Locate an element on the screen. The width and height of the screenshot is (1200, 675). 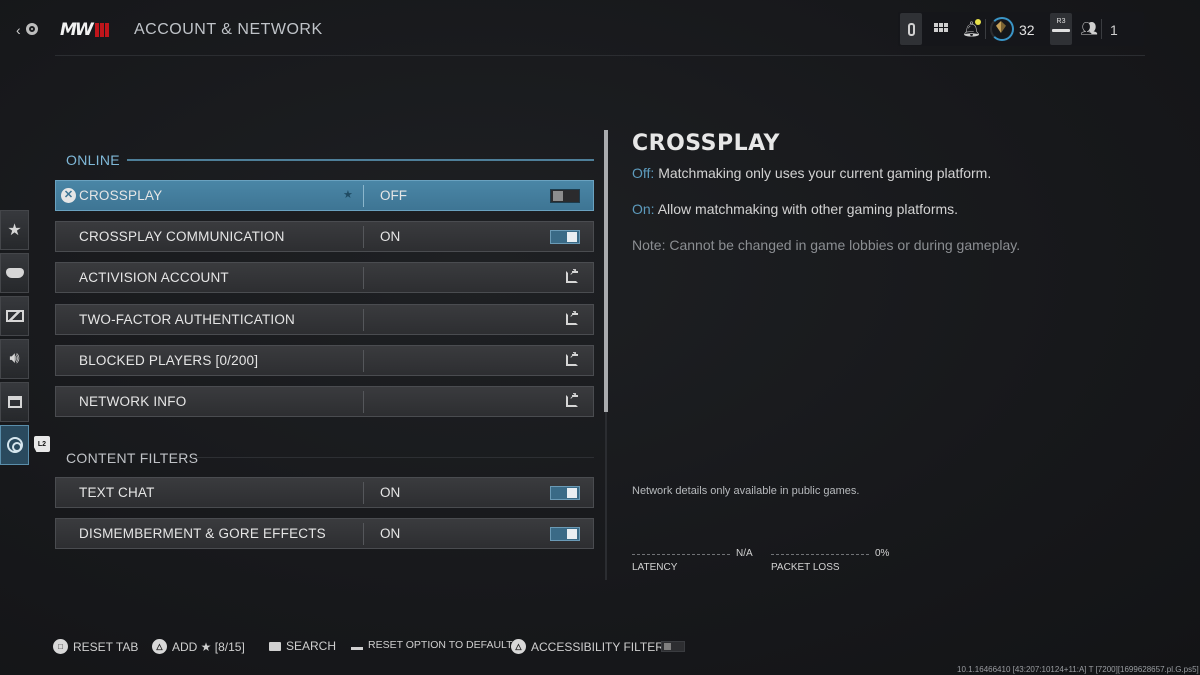
interface-layout-icon is located at coordinates (14, 402).